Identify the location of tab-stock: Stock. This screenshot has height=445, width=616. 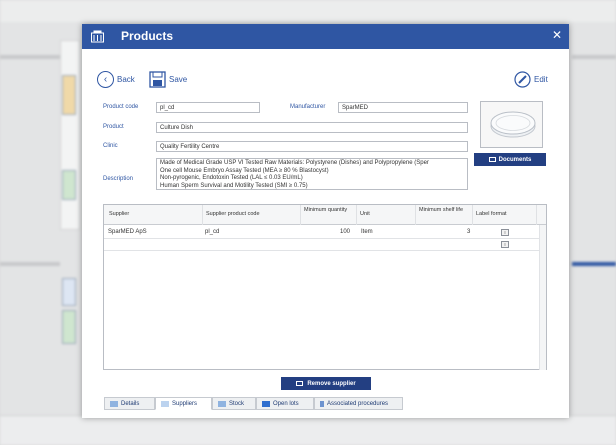
(234, 403).